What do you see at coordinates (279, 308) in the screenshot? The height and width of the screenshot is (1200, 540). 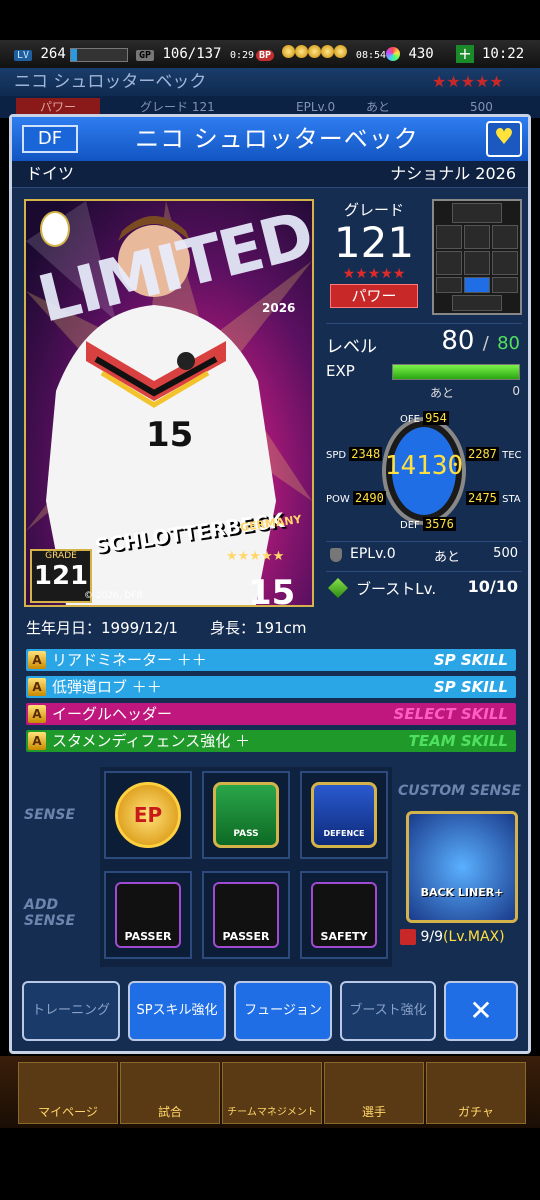 I see `card-year: 2026` at bounding box center [279, 308].